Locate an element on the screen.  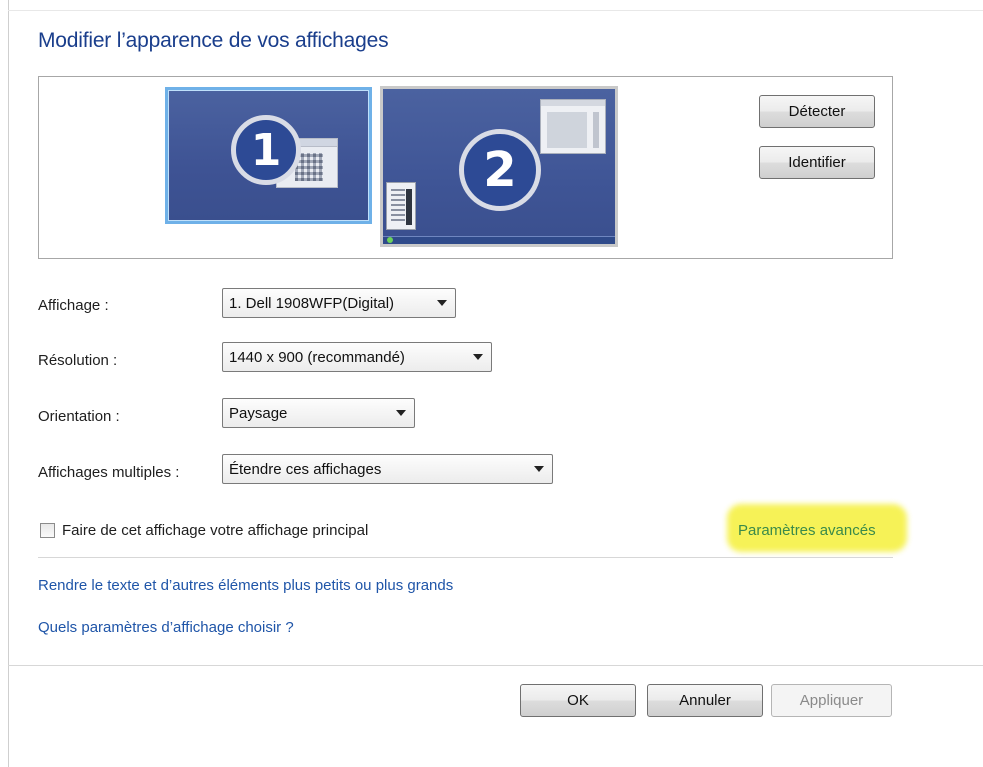
footer-divider is located at coordinates (495, 665).